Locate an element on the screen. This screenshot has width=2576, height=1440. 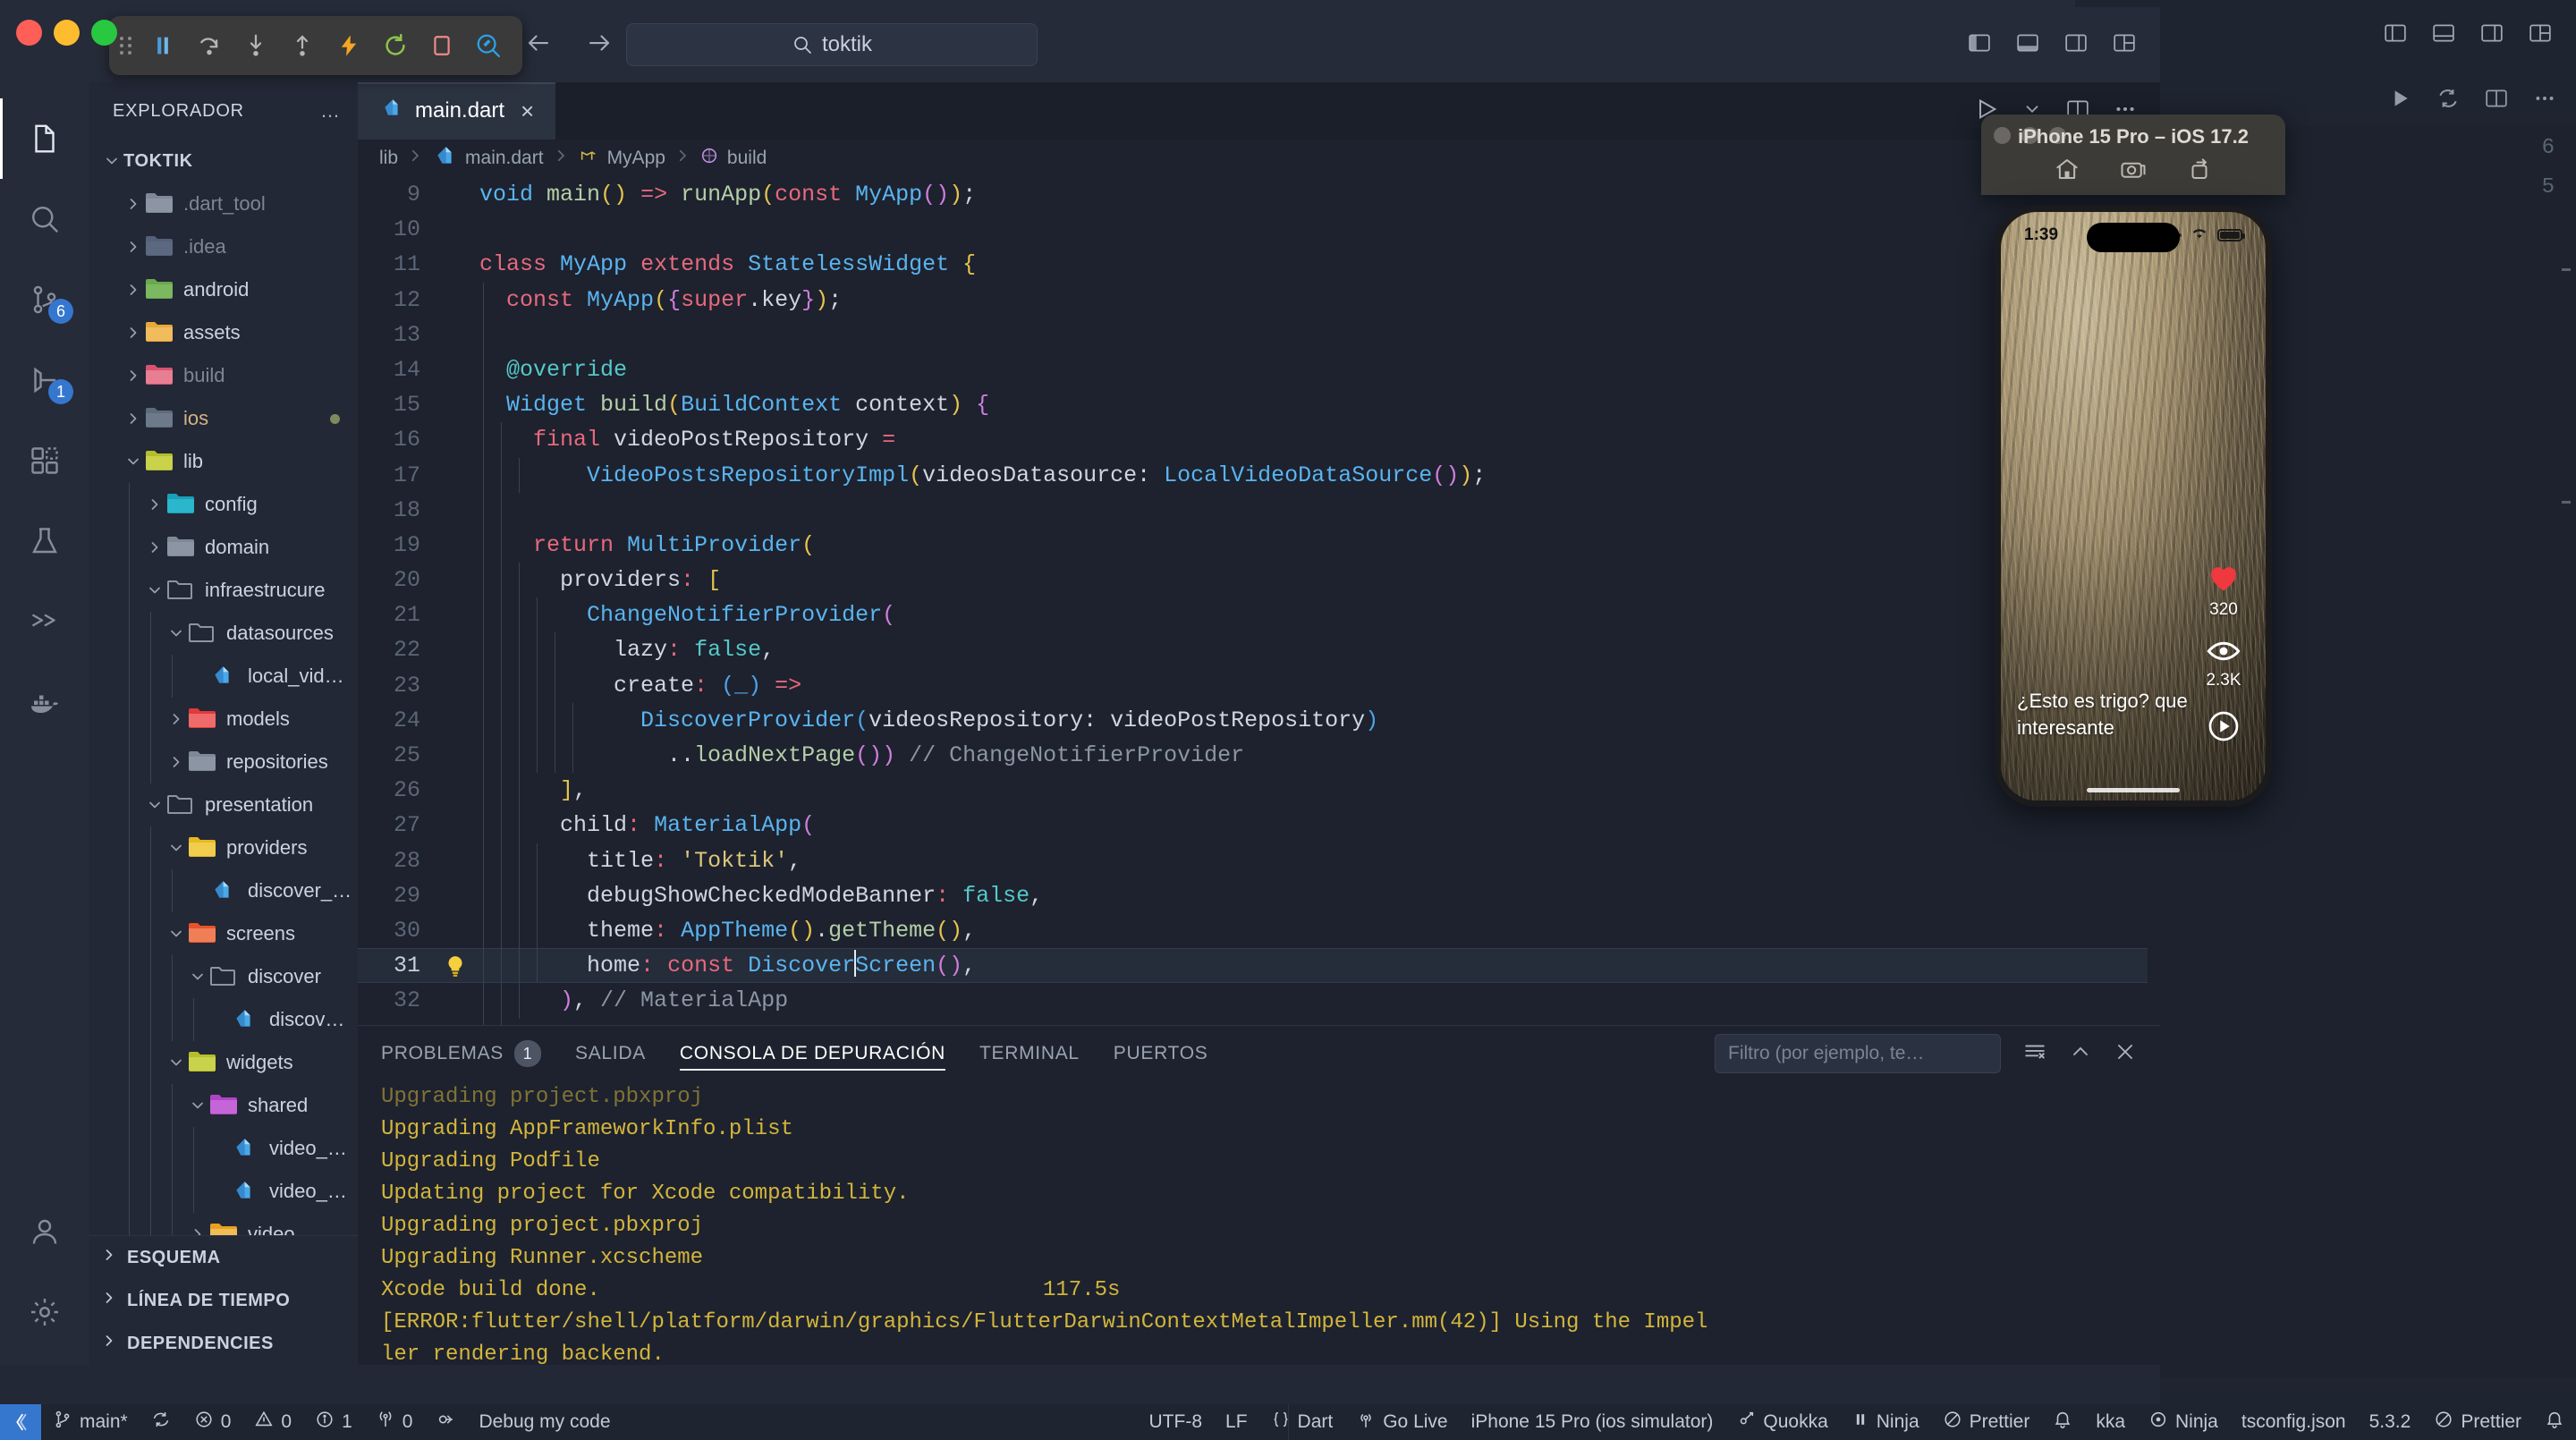
sidebar-item-run-debug: 1 is located at coordinates (44, 380).